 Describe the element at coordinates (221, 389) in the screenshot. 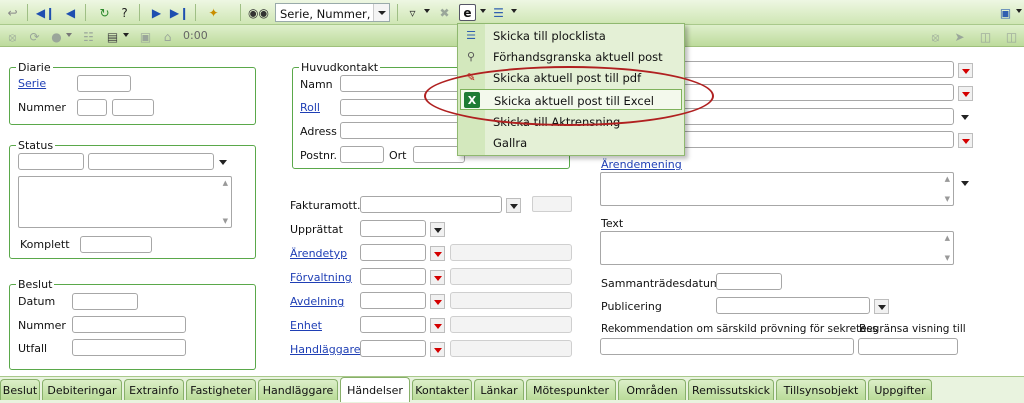

I see `tab-fastigheter: Fastigheter` at that location.